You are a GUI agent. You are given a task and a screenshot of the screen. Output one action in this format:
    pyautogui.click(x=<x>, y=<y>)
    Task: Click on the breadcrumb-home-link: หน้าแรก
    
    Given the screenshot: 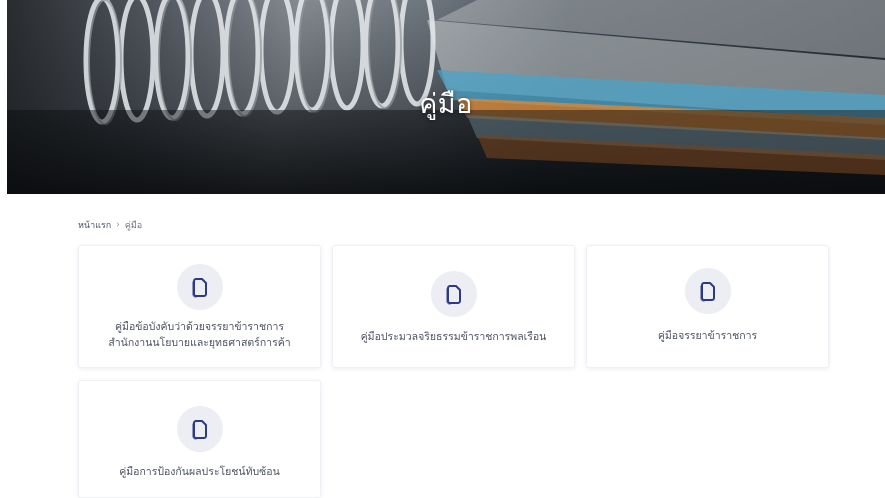 What is the action you would take?
    pyautogui.click(x=94, y=225)
    